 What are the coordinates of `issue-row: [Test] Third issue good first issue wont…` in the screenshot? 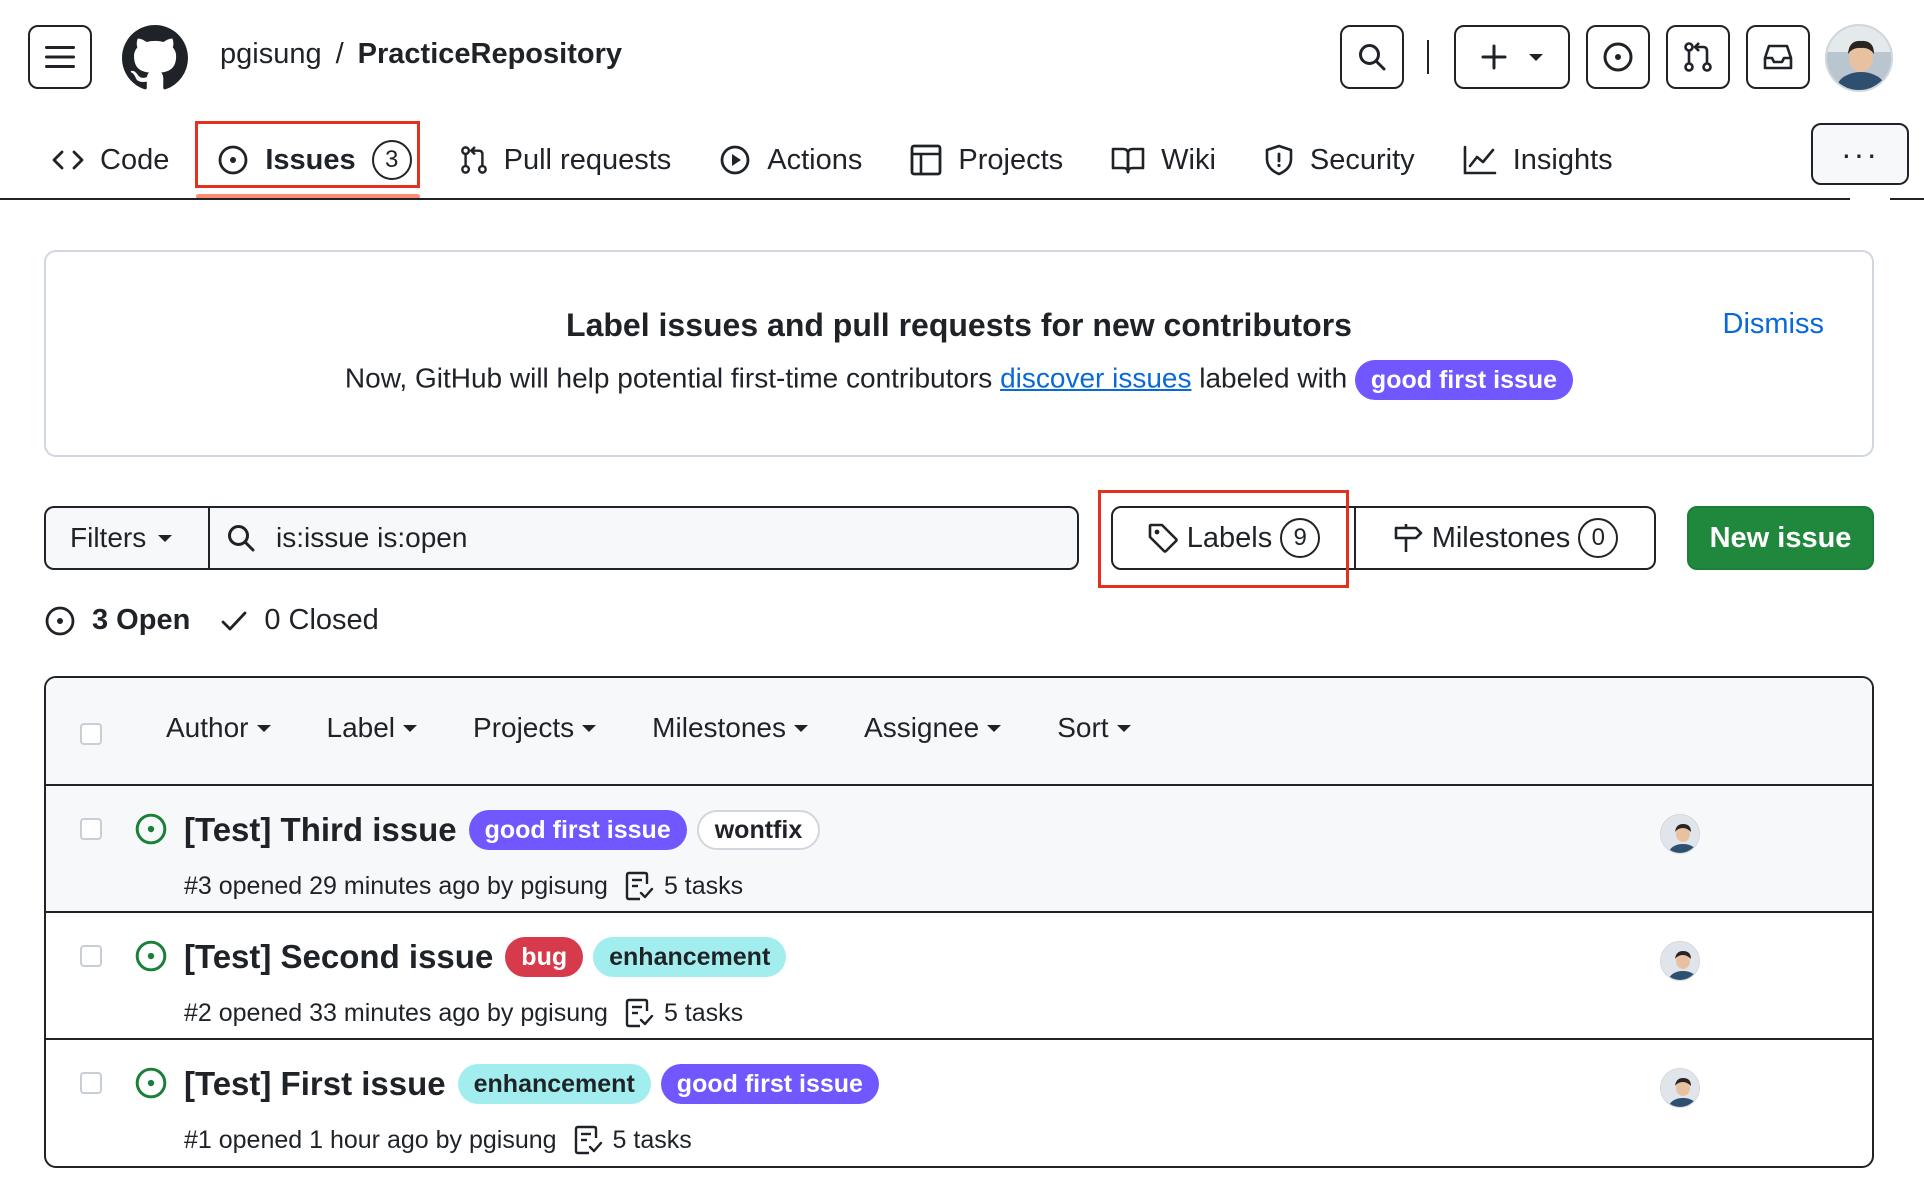 It's located at (959, 849).